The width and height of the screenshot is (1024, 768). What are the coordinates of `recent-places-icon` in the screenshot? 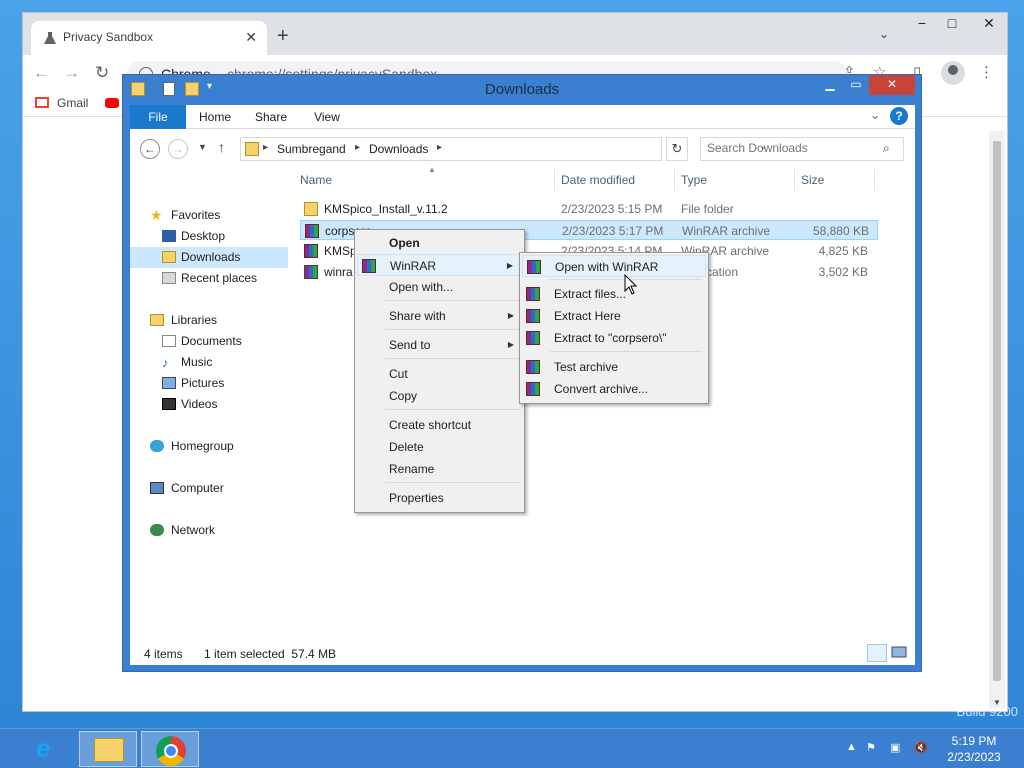 It's located at (169, 278).